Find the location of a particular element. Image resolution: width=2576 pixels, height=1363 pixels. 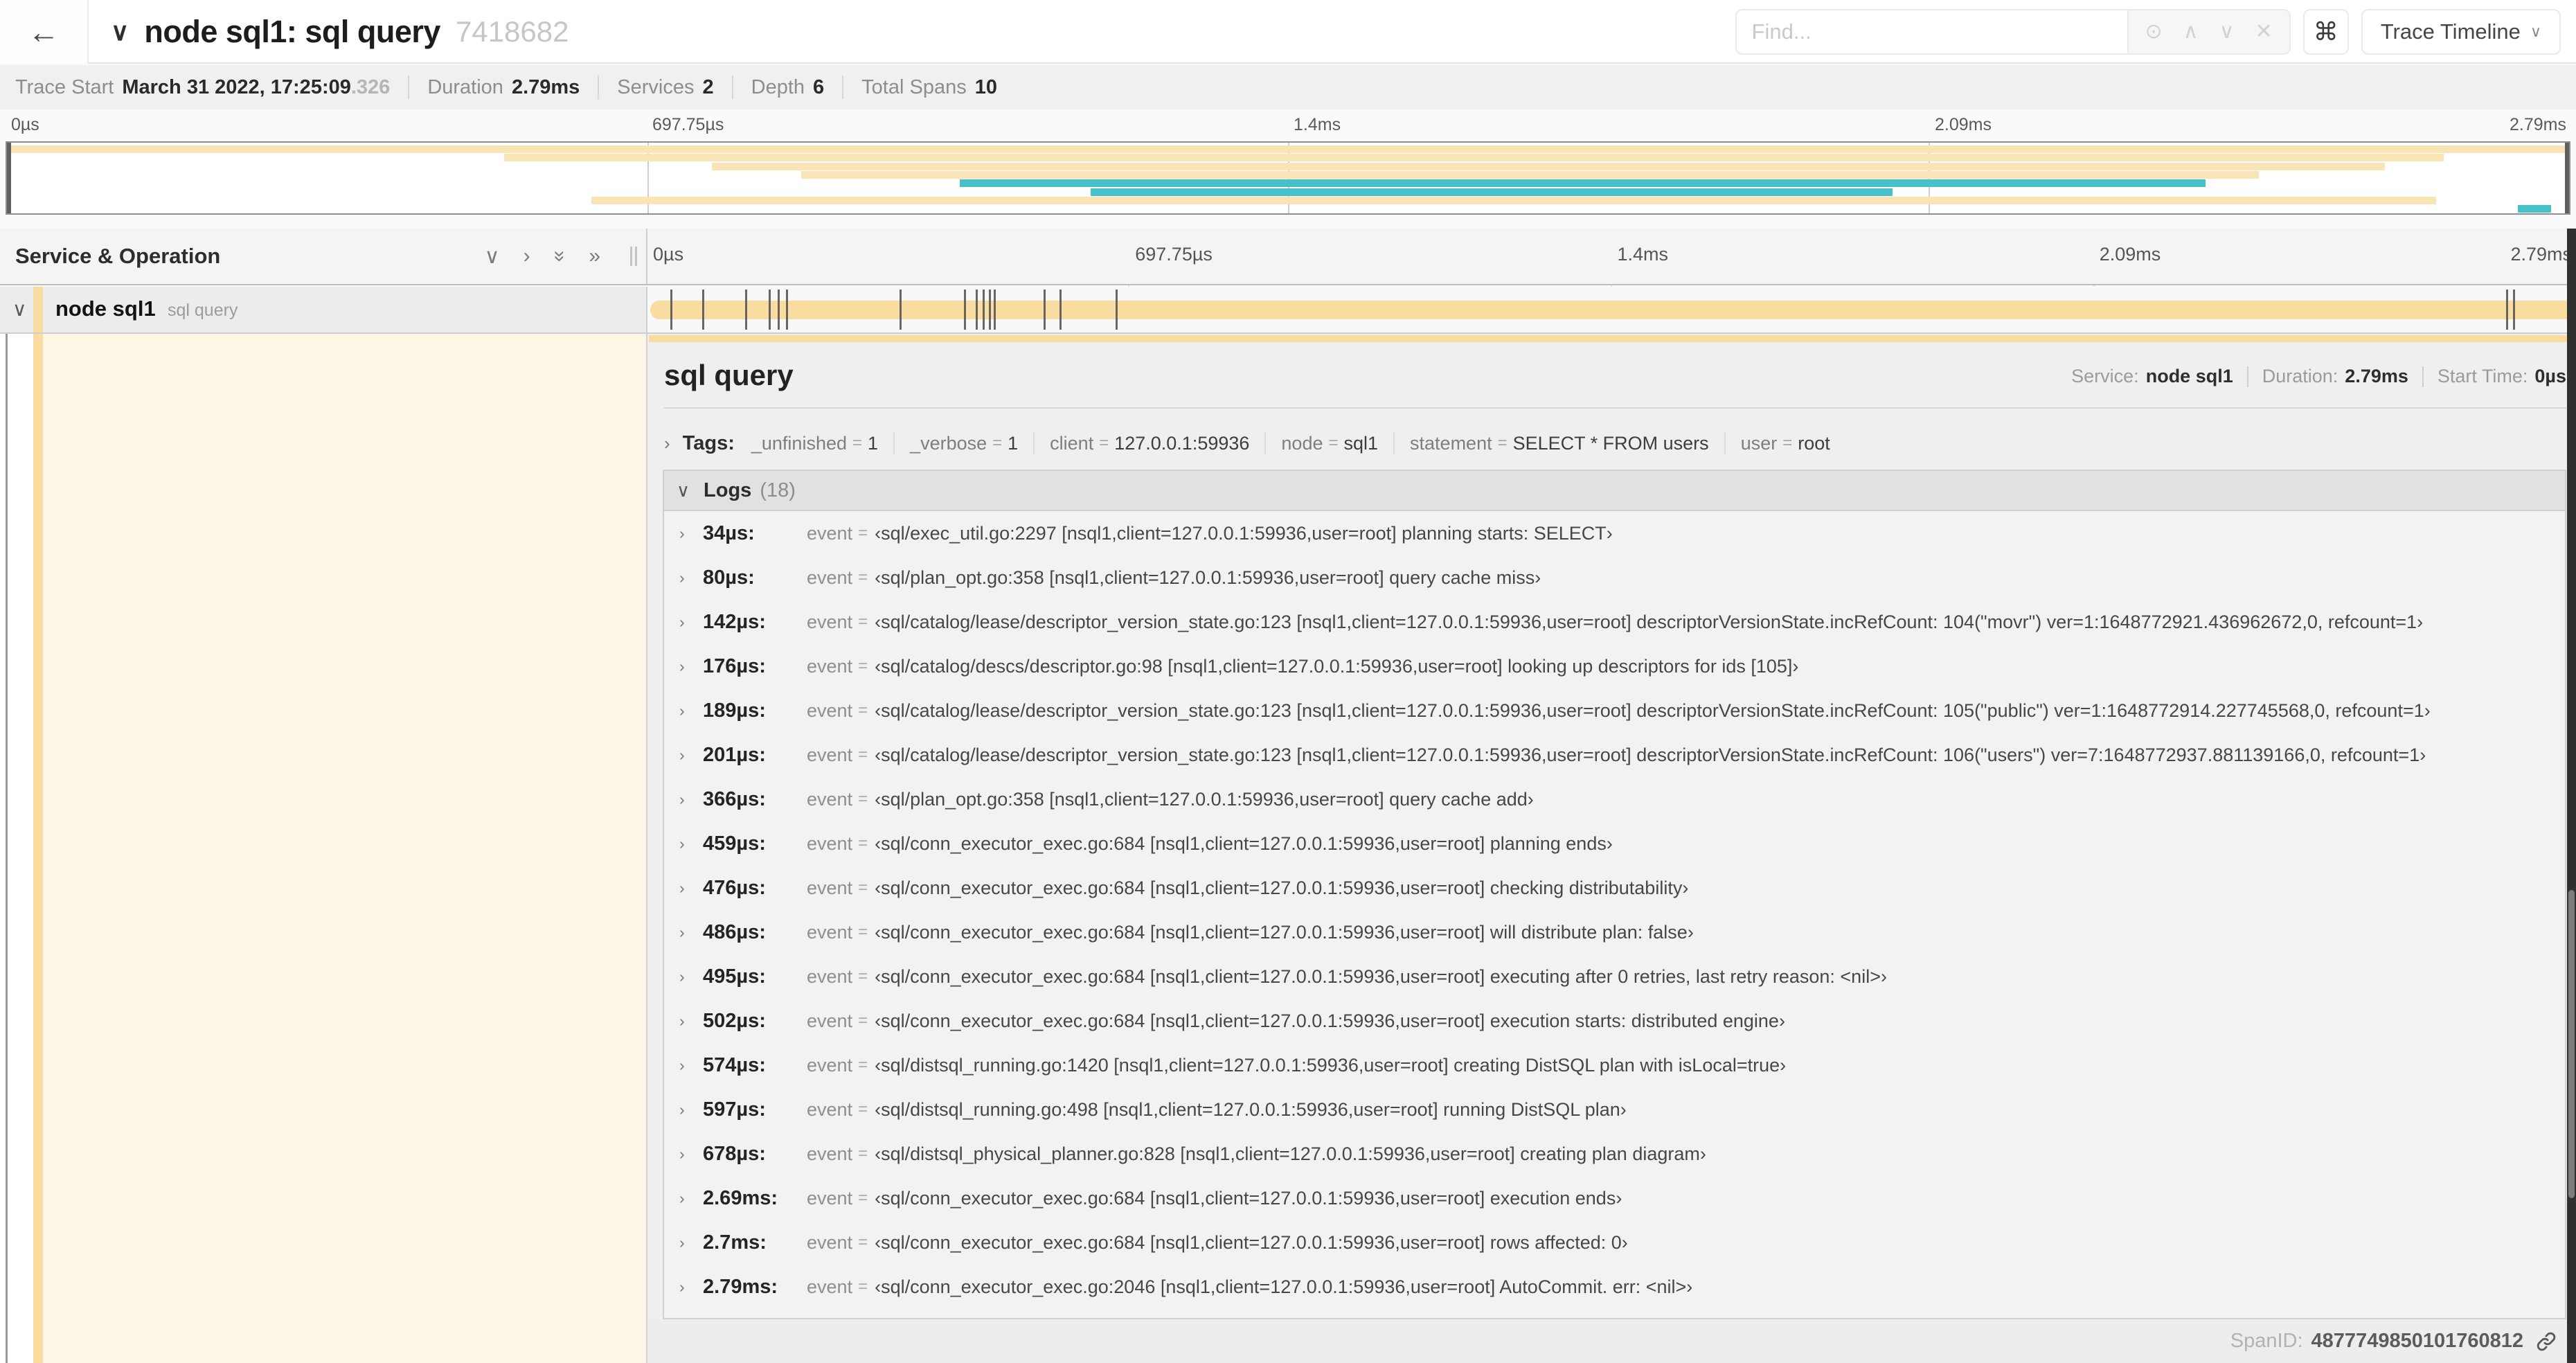

title-collapse-chevron-icon: ∨ is located at coordinates (120, 31).